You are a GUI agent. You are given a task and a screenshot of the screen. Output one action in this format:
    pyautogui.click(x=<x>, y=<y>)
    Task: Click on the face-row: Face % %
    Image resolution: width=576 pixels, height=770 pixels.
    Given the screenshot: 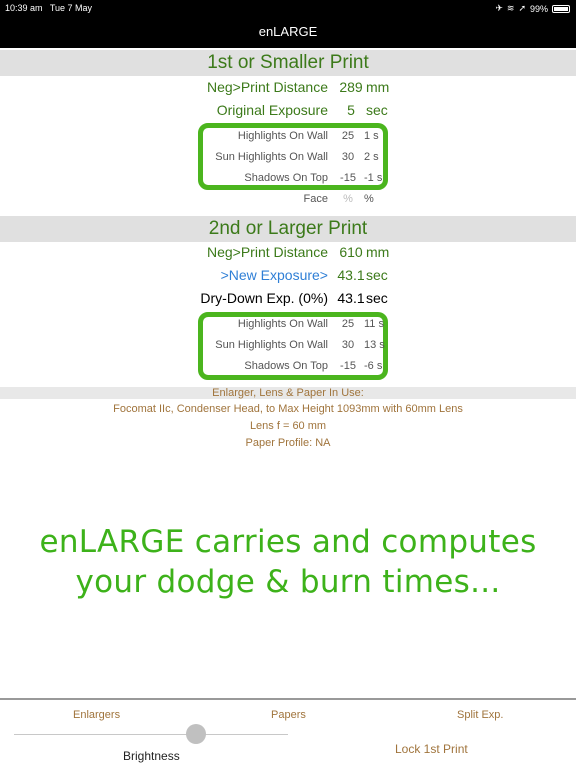 What is the action you would take?
    pyautogui.click(x=288, y=203)
    